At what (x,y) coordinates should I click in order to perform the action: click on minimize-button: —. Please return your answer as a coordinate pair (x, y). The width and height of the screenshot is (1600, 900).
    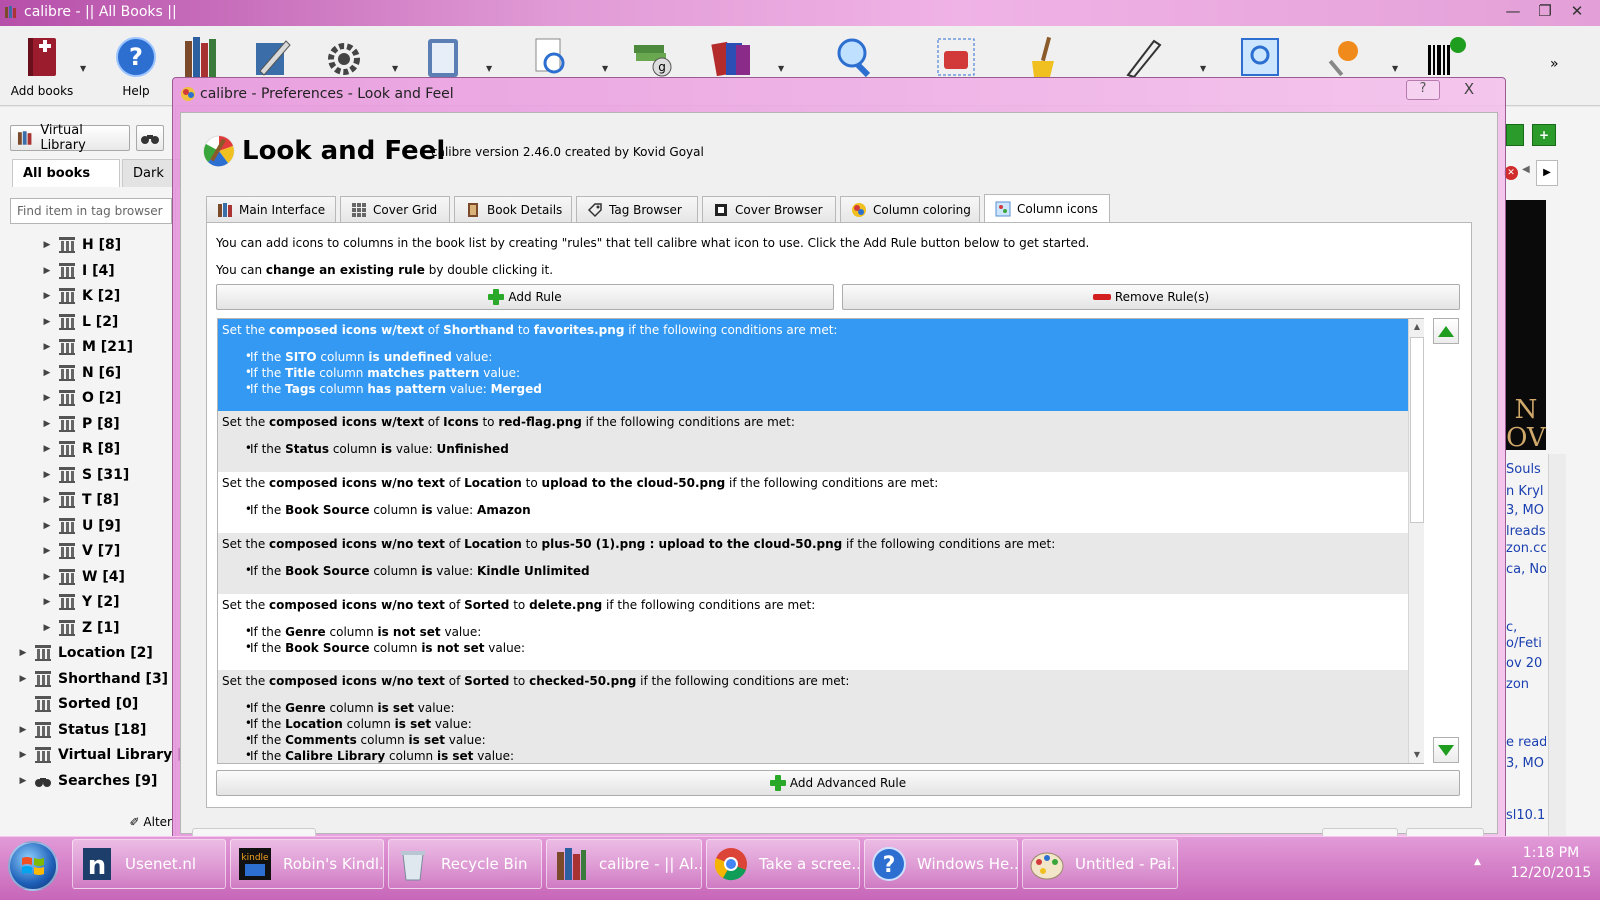
    Looking at the image, I should click on (1513, 11).